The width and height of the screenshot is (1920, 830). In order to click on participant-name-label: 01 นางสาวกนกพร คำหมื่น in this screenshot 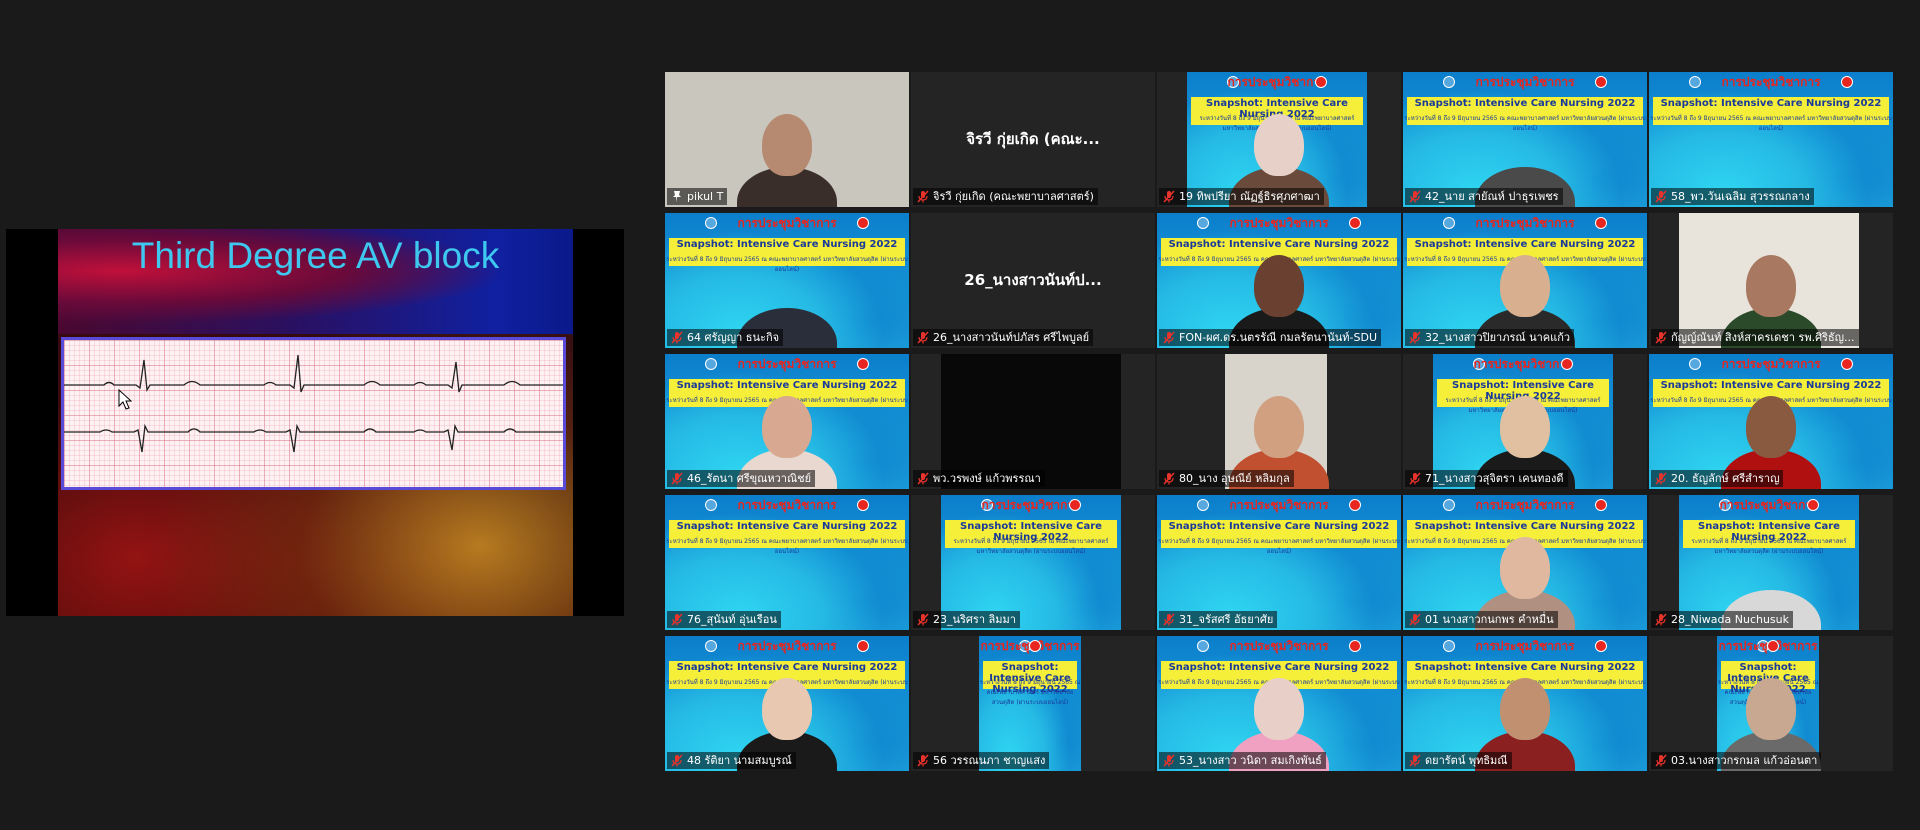, I will do `click(1481, 619)`.